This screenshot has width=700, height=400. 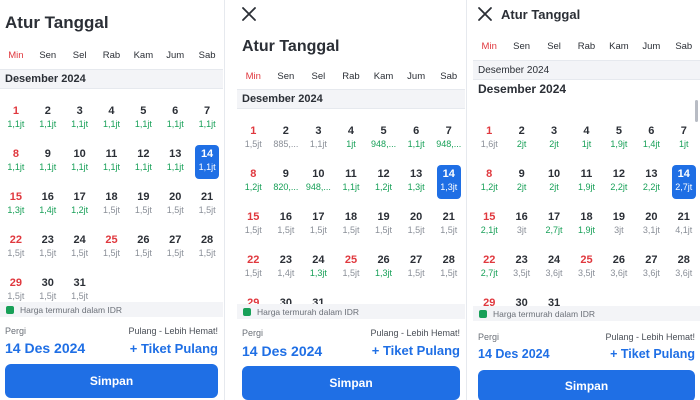 I want to click on day-cell: 8 1,1jt, so click(x=16, y=164).